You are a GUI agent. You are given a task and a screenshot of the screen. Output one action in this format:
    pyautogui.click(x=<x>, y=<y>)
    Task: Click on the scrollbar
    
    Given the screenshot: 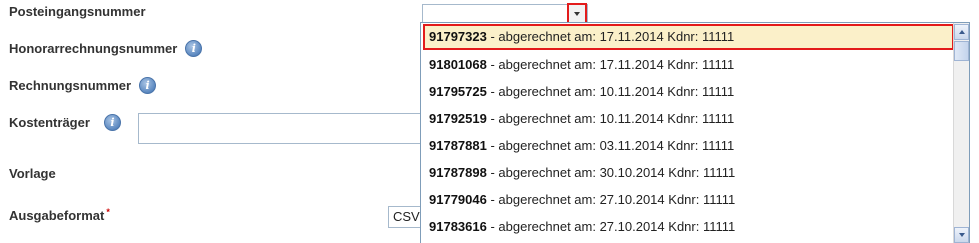 What is the action you would take?
    pyautogui.click(x=961, y=133)
    